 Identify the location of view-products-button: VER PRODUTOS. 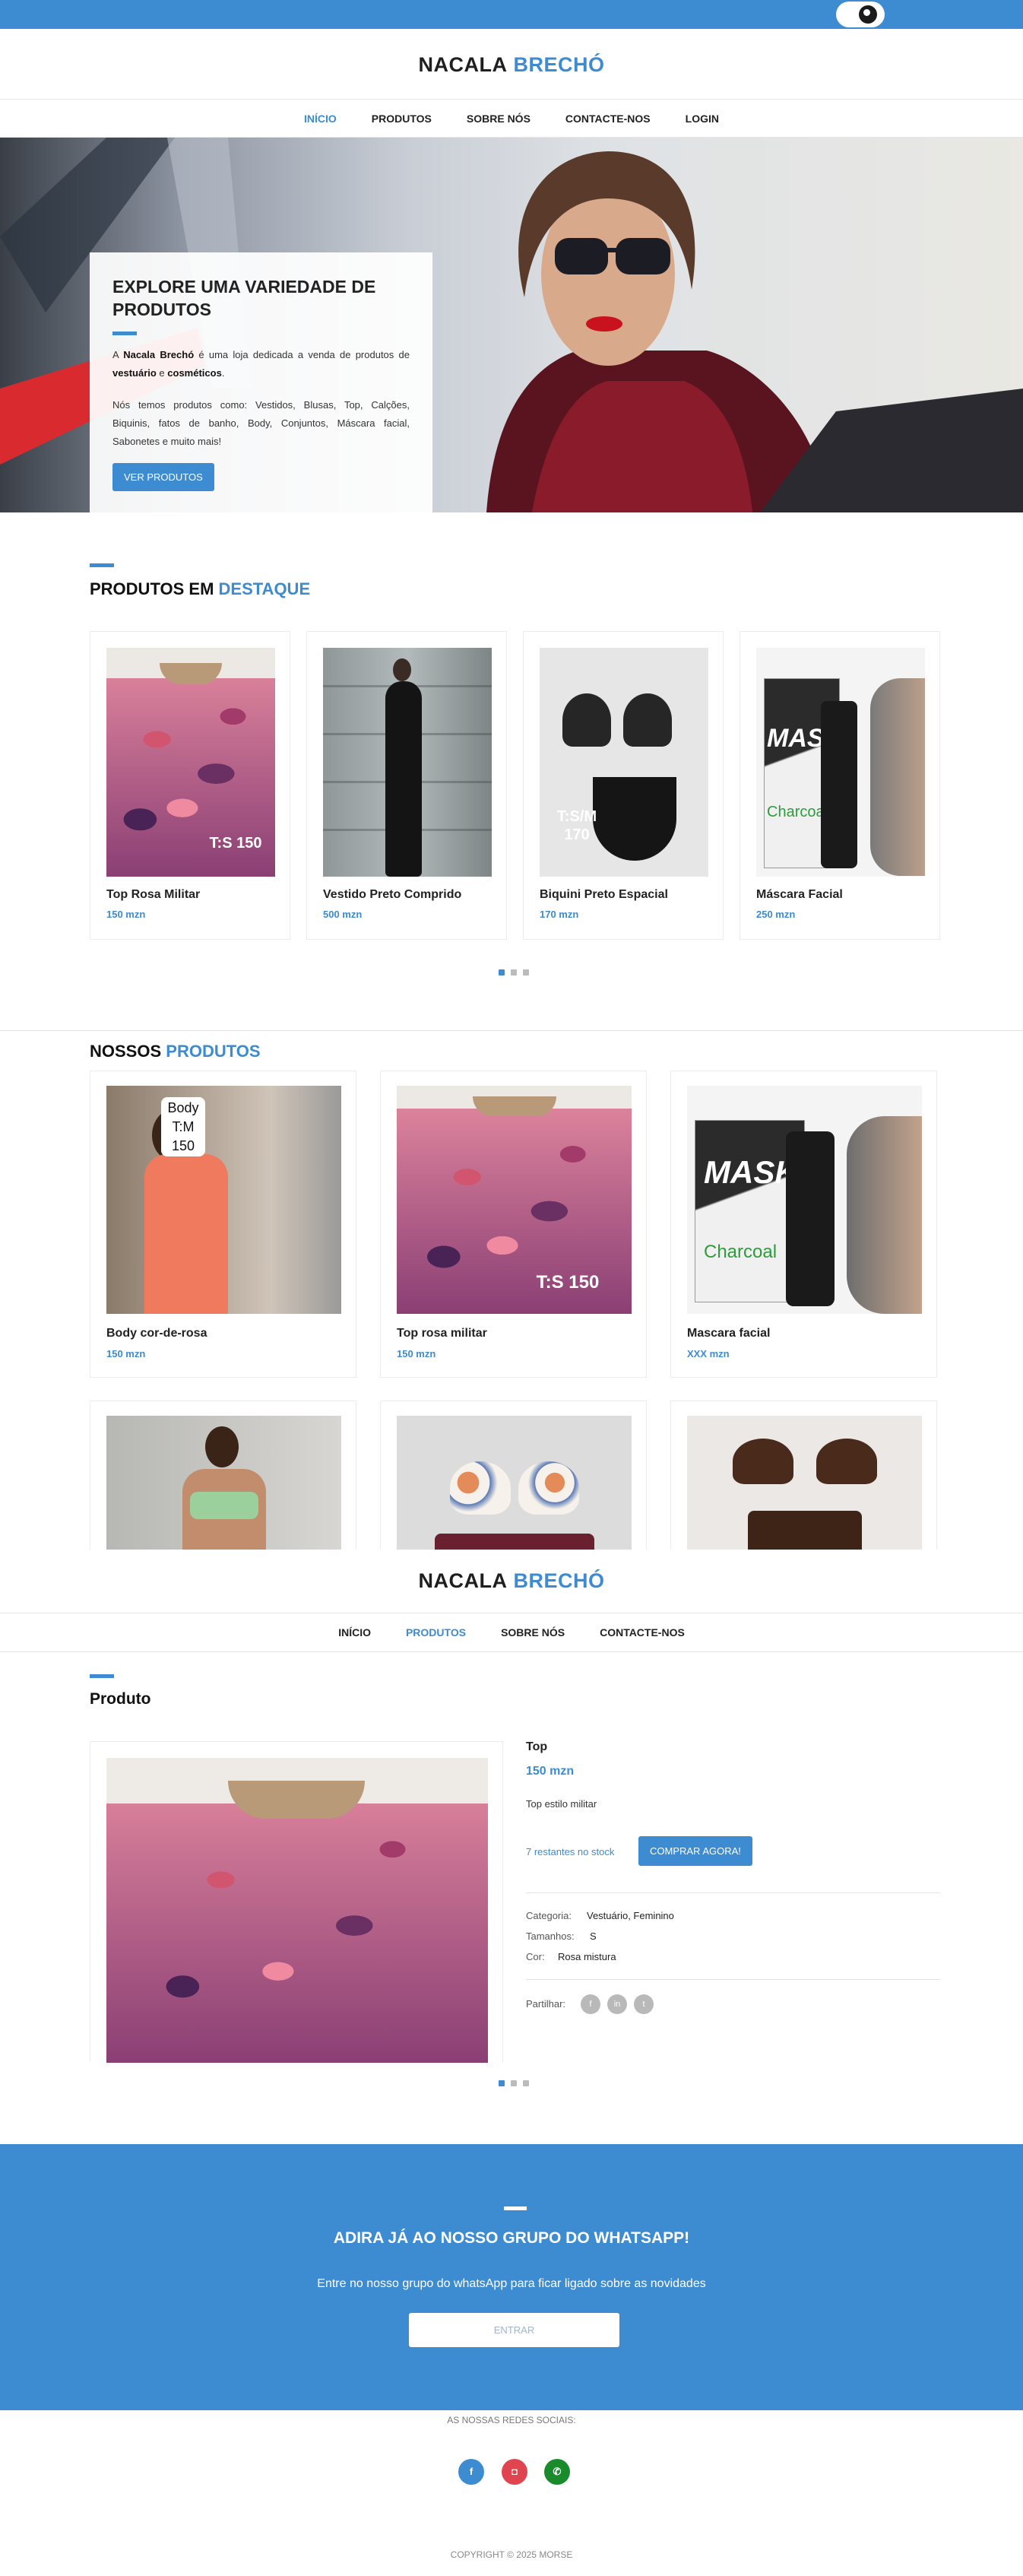
(163, 477).